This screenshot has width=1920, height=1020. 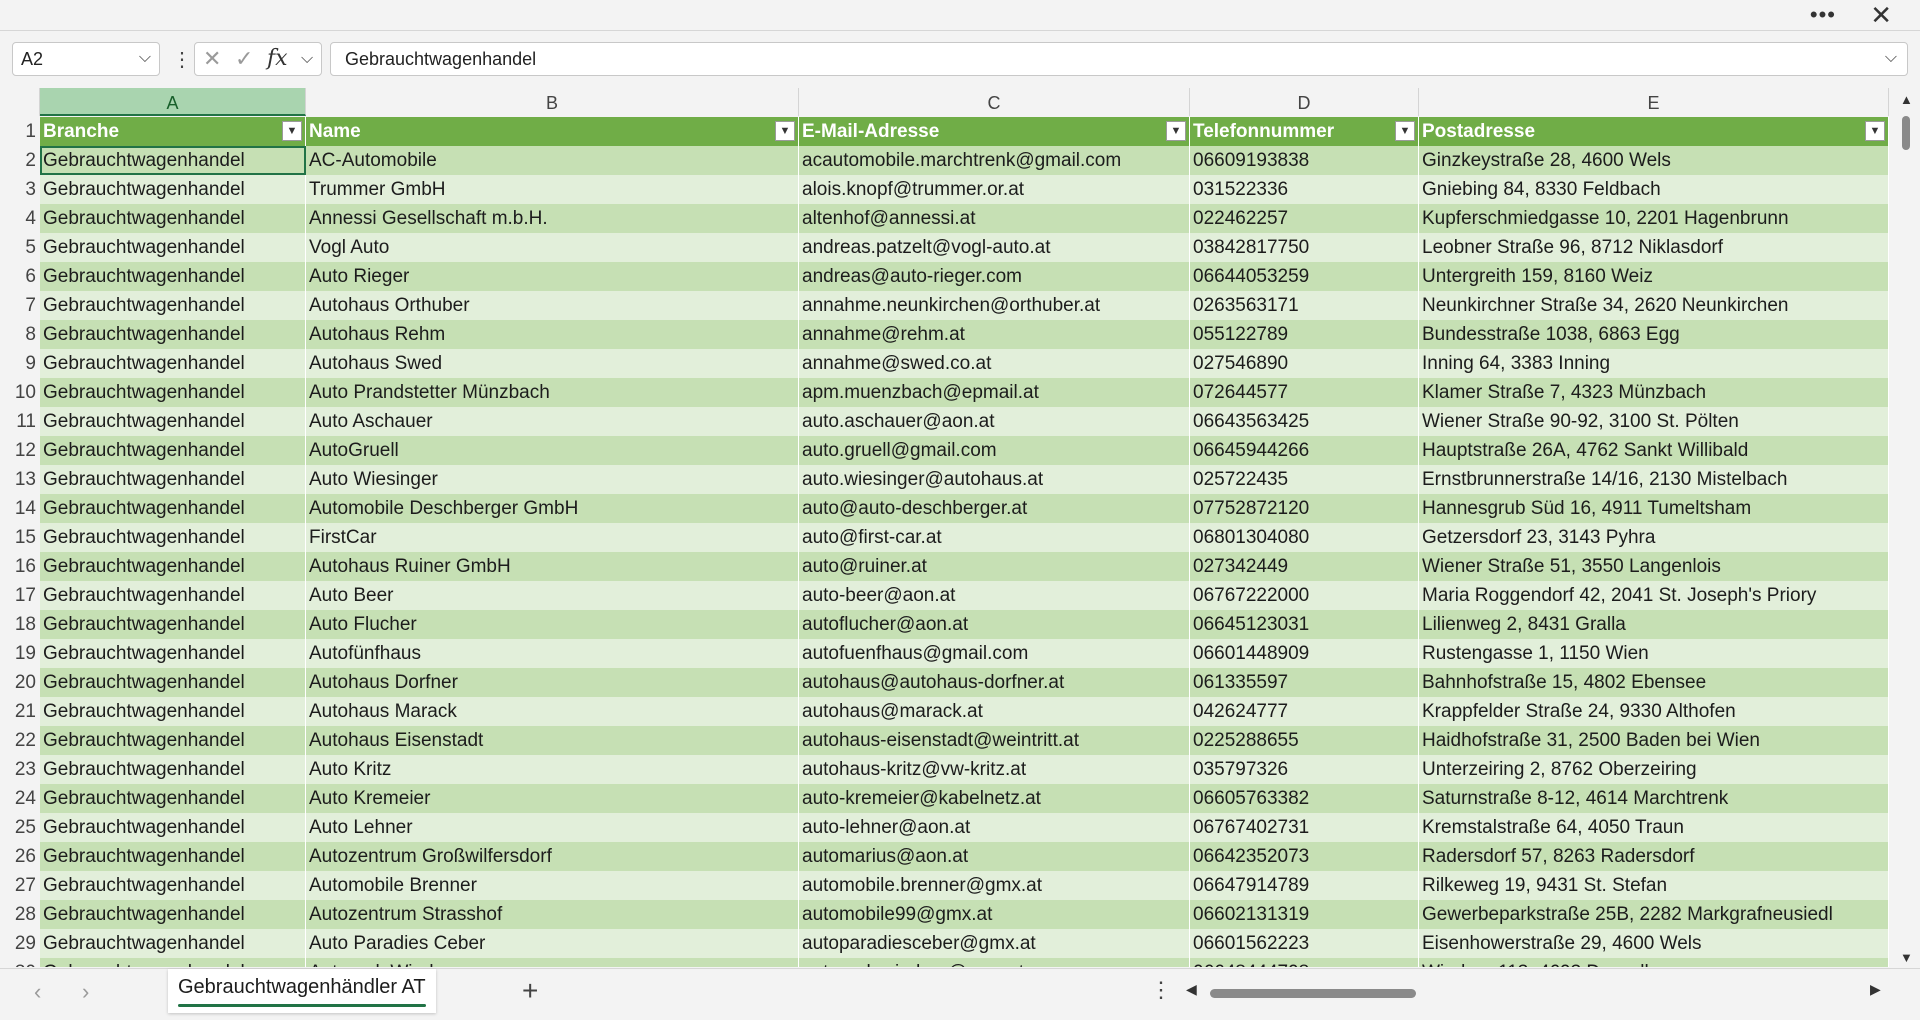 I want to click on add-sheet-icon: +, so click(x=530, y=991).